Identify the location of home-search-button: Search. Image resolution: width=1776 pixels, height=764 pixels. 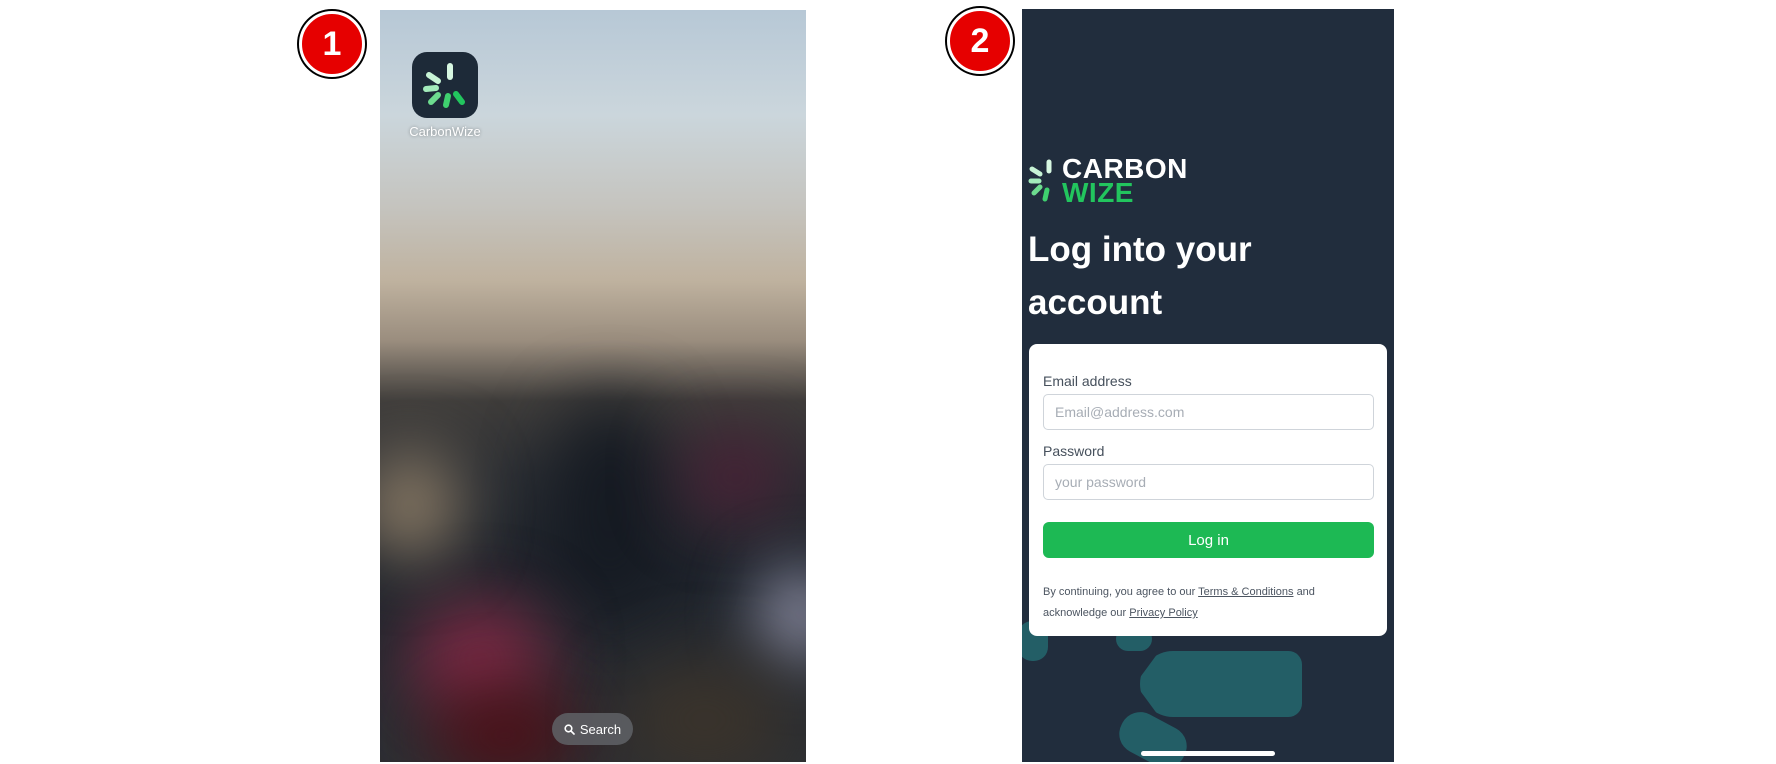
(592, 729).